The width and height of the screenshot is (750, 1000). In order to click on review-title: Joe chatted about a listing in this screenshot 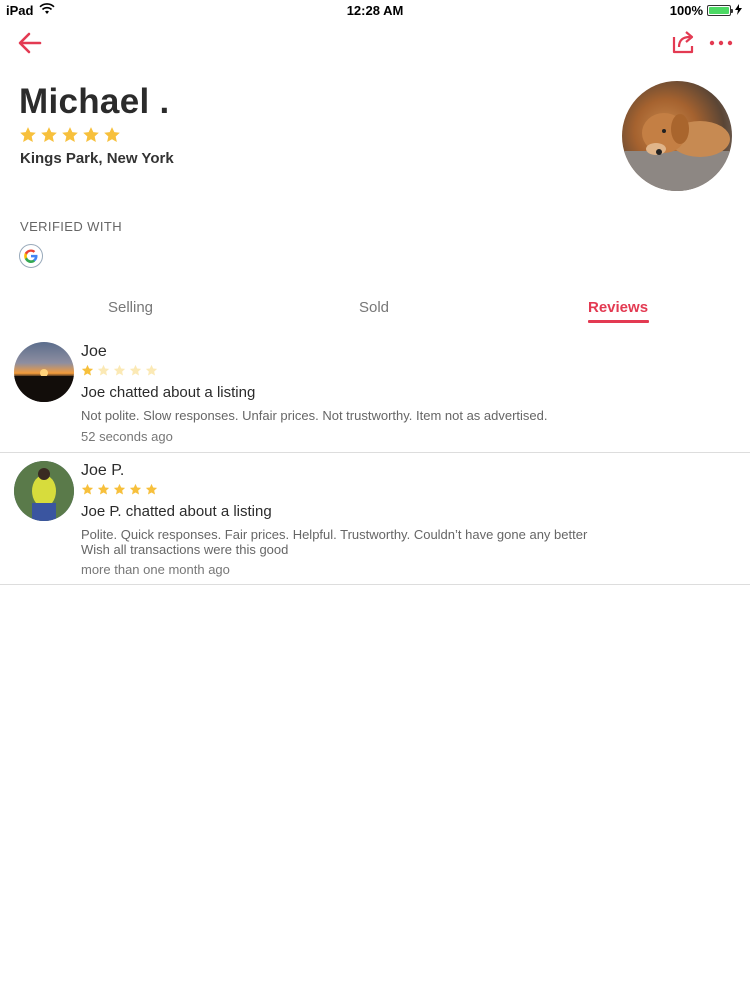, I will do `click(168, 392)`.